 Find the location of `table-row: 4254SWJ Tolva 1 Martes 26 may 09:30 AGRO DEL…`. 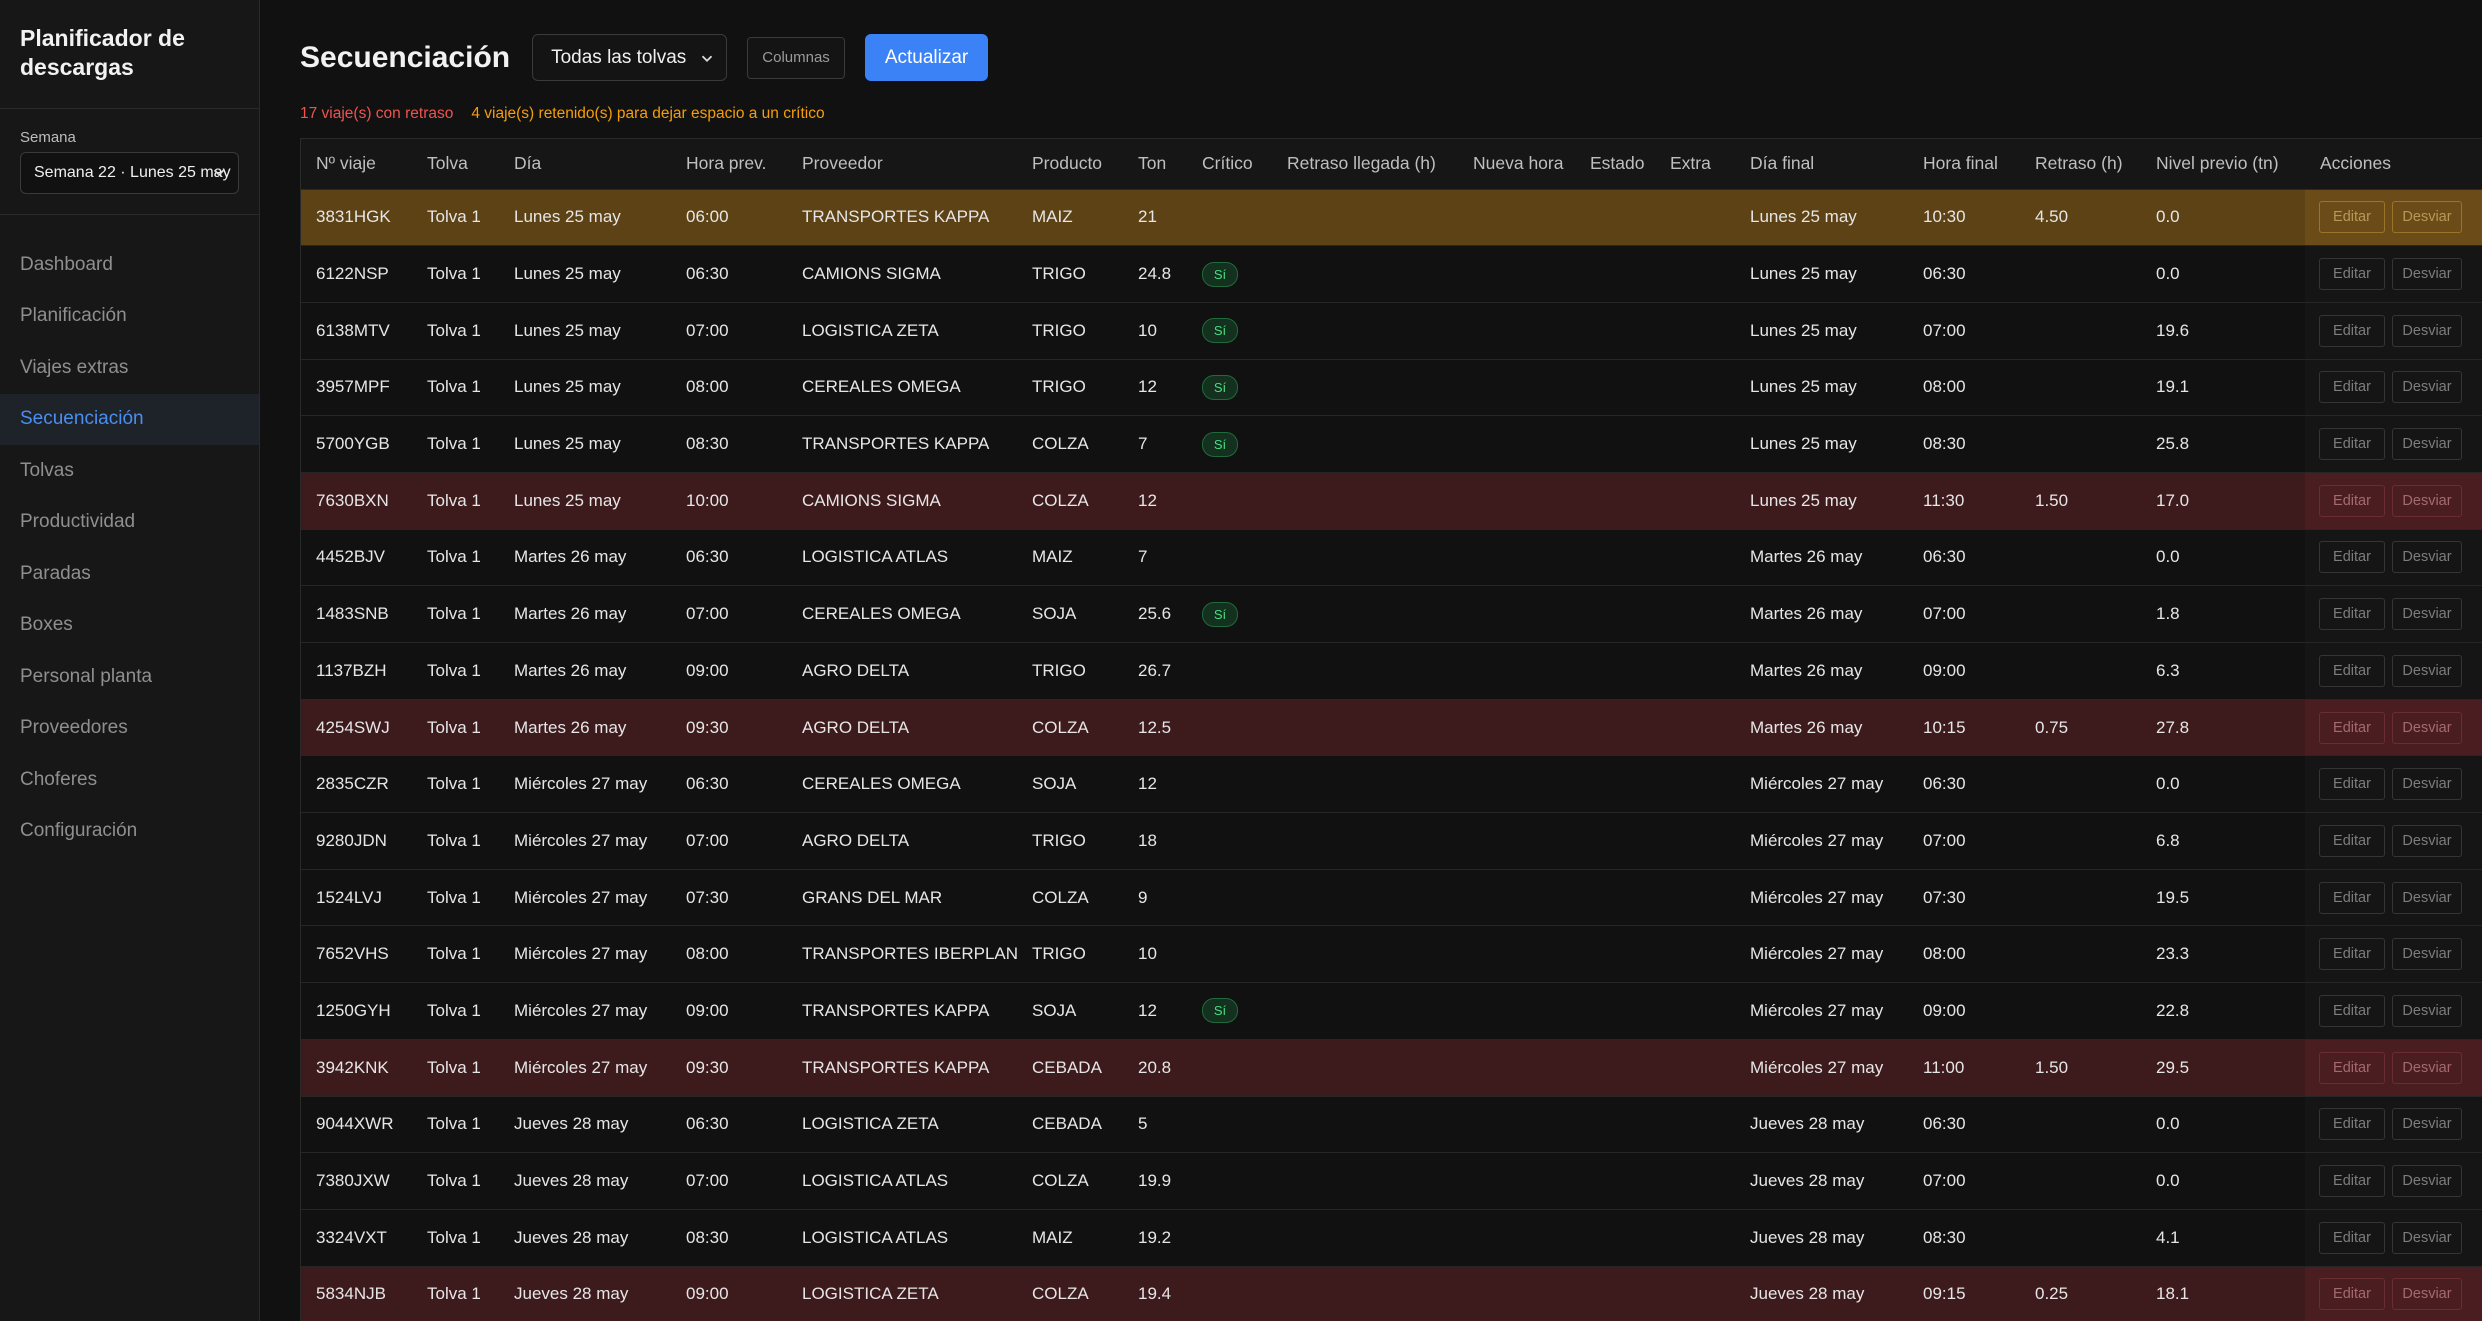

table-row: 4254SWJ Tolva 1 Martes 26 may 09:30 AGRO DEL… is located at coordinates (1391, 727).